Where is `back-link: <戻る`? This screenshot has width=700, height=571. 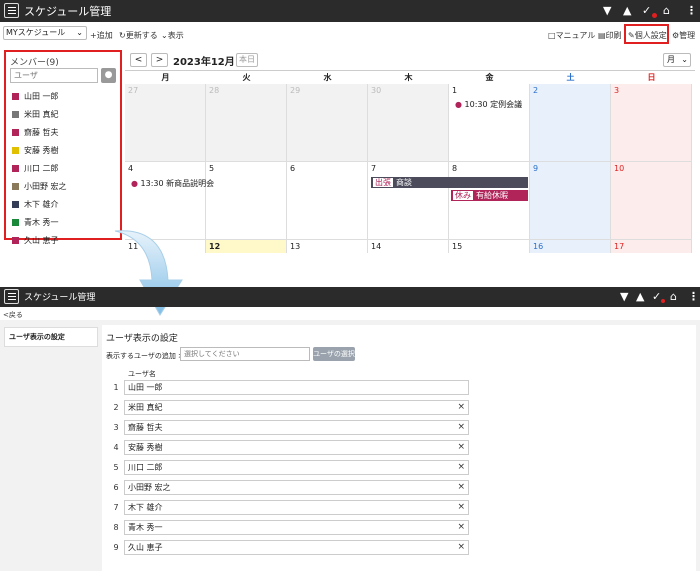
back-link: <戻る is located at coordinates (13, 315).